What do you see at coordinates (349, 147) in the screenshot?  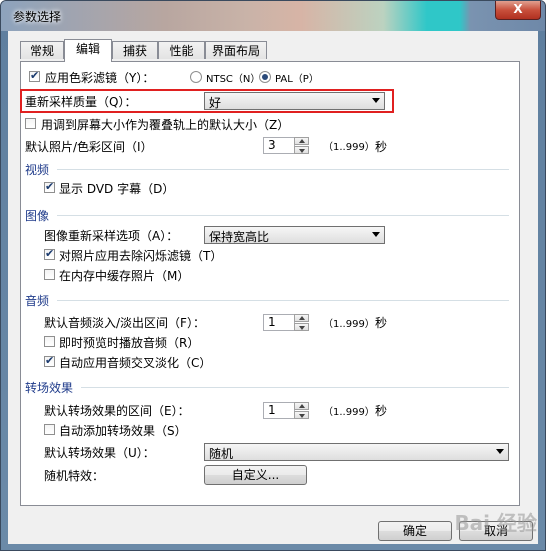 I see `photo-duration-range: （1..999）` at bounding box center [349, 147].